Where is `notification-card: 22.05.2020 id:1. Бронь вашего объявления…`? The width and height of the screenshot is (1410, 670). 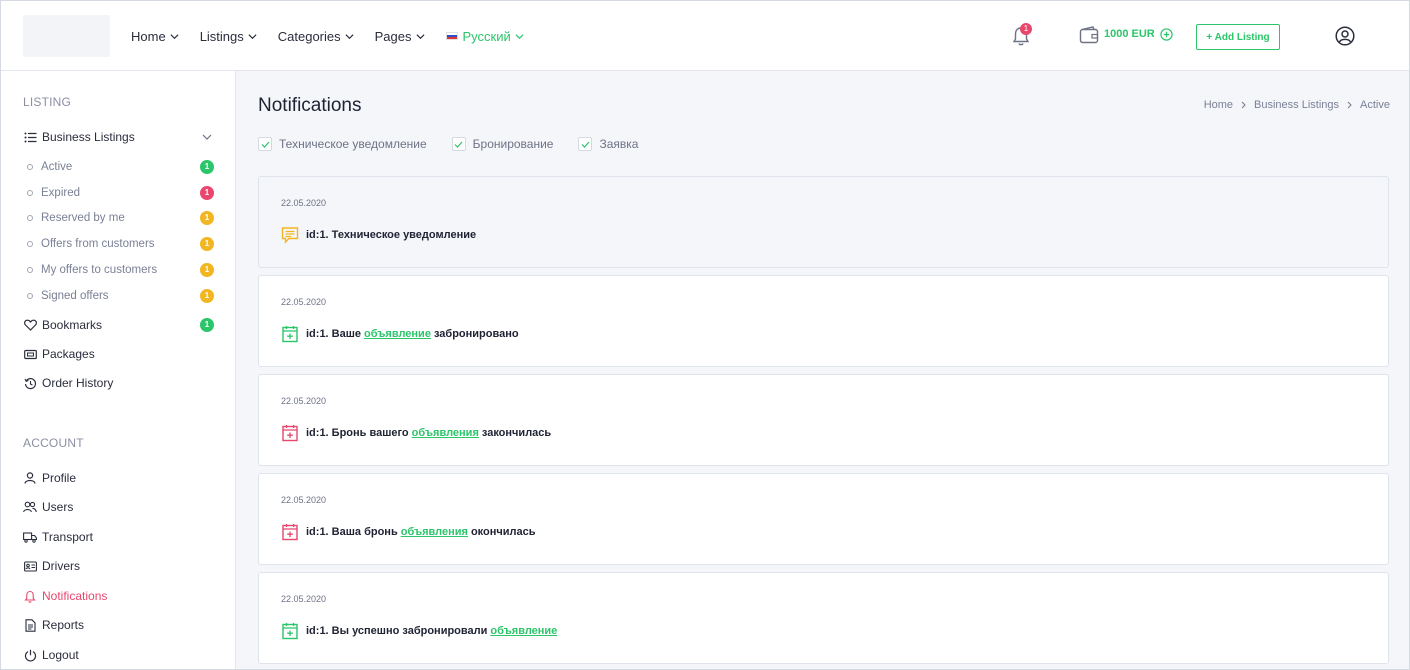 notification-card: 22.05.2020 id:1. Бронь вашего объявления… is located at coordinates (823, 420).